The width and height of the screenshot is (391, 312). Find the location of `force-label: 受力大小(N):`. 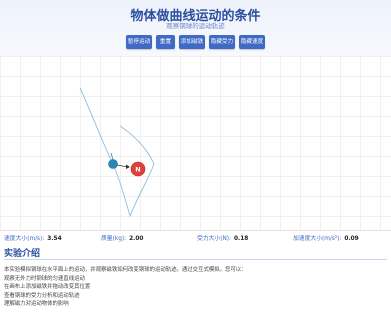

force-label: 受力大小(N): is located at coordinates (214, 239).